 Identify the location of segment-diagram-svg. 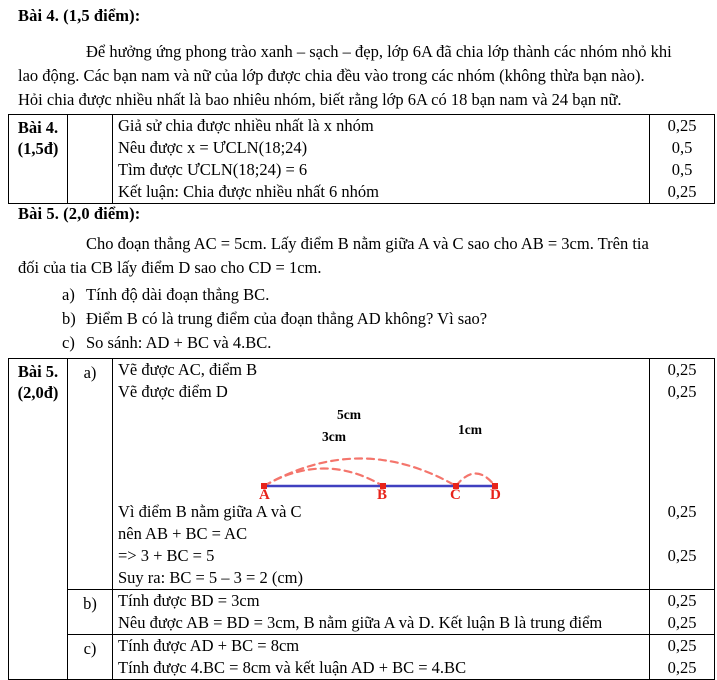
(379, 473).